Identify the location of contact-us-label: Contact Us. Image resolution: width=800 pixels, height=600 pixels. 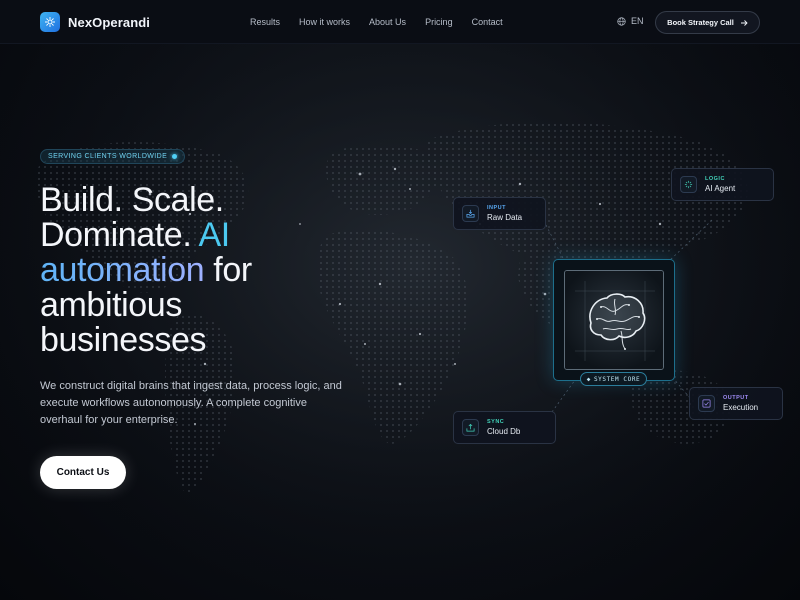
(83, 472).